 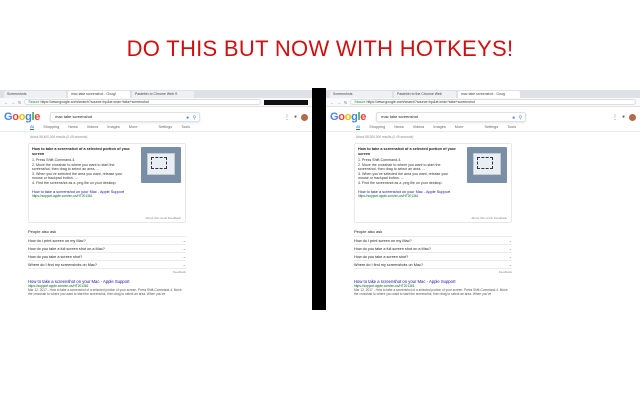 I want to click on browser-tab: Pastebin to Chrome Web S, so click(x=163, y=94).